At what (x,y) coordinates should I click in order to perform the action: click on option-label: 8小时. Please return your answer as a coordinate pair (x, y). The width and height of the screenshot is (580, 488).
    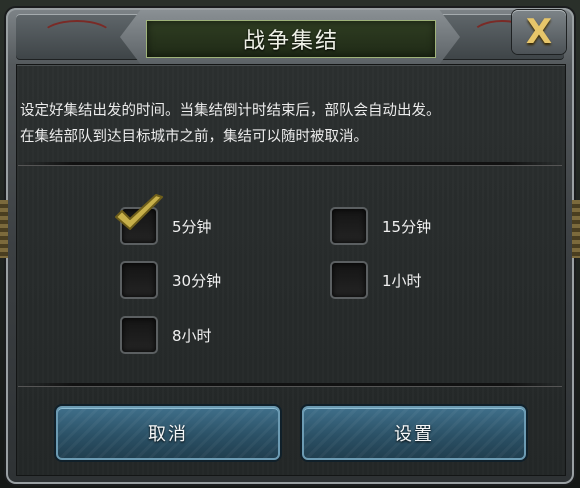
    Looking at the image, I should click on (192, 335).